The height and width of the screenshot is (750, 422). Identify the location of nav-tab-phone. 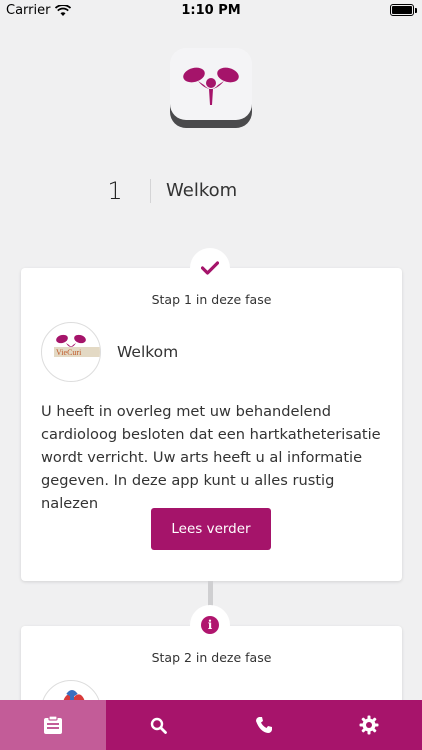
(264, 725).